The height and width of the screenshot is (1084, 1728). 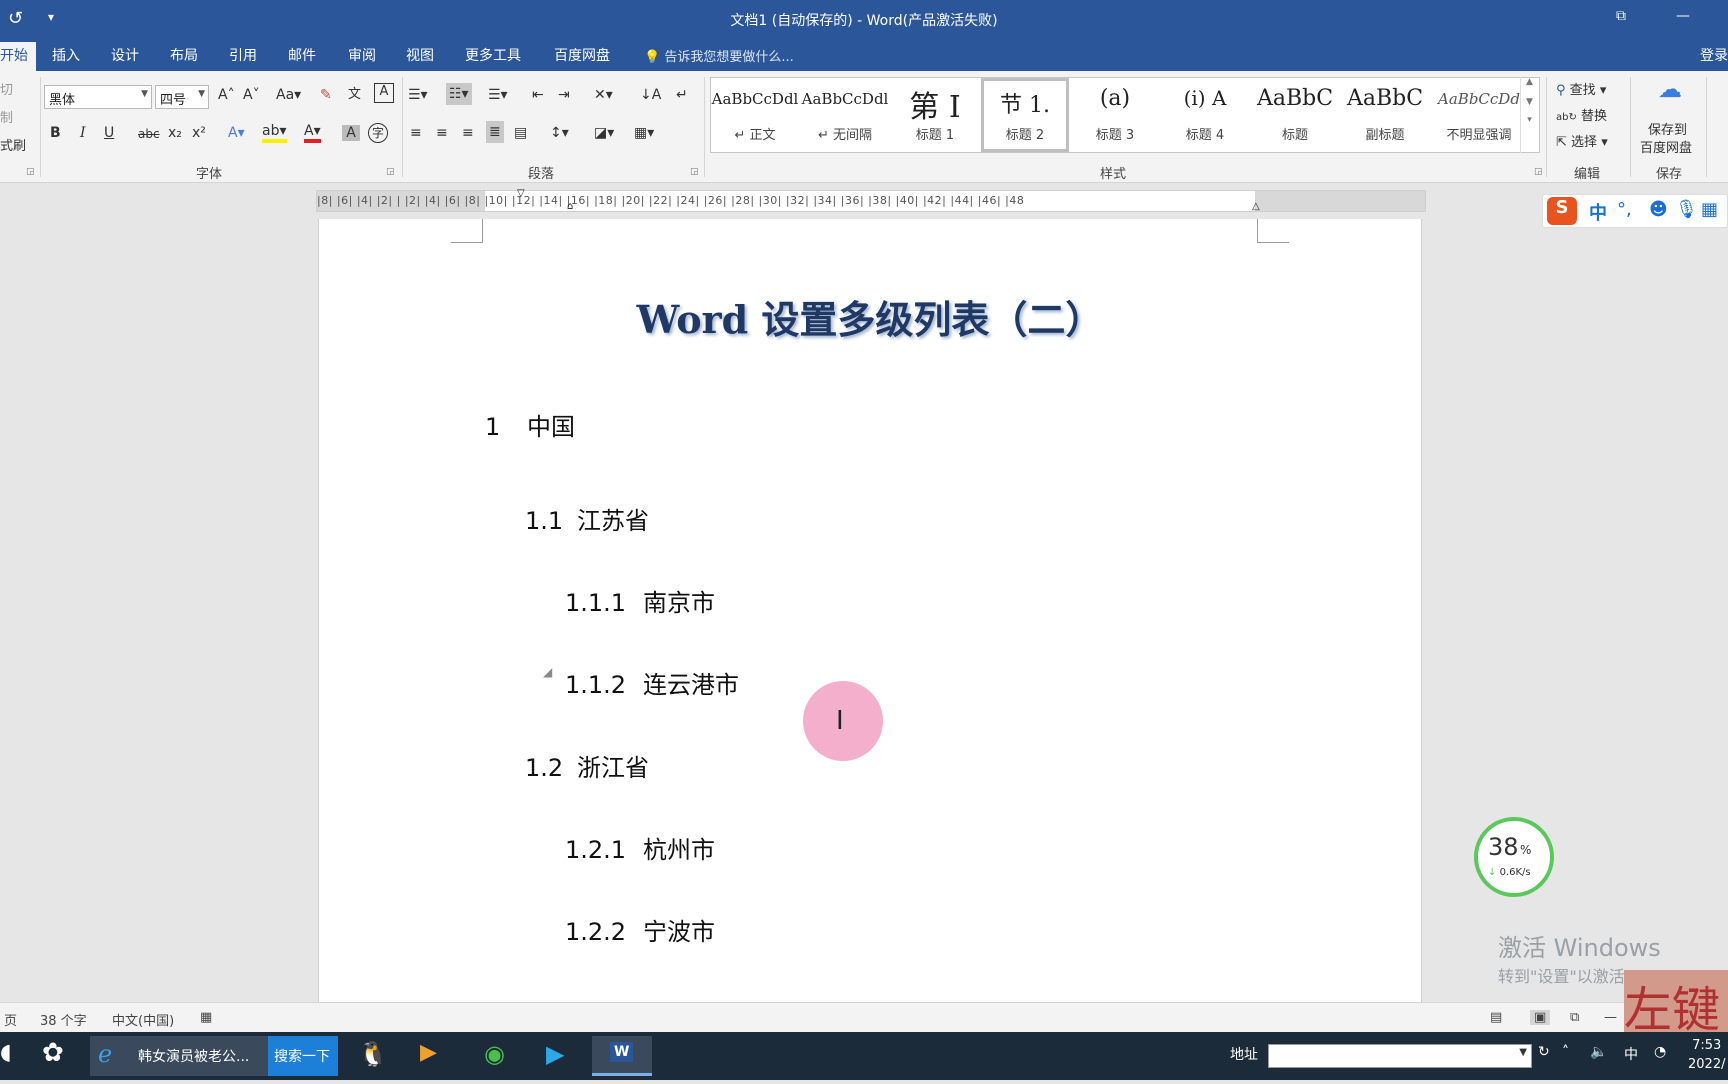 I want to click on find-button: ⚲ 查找 ▾, so click(x=1581, y=88).